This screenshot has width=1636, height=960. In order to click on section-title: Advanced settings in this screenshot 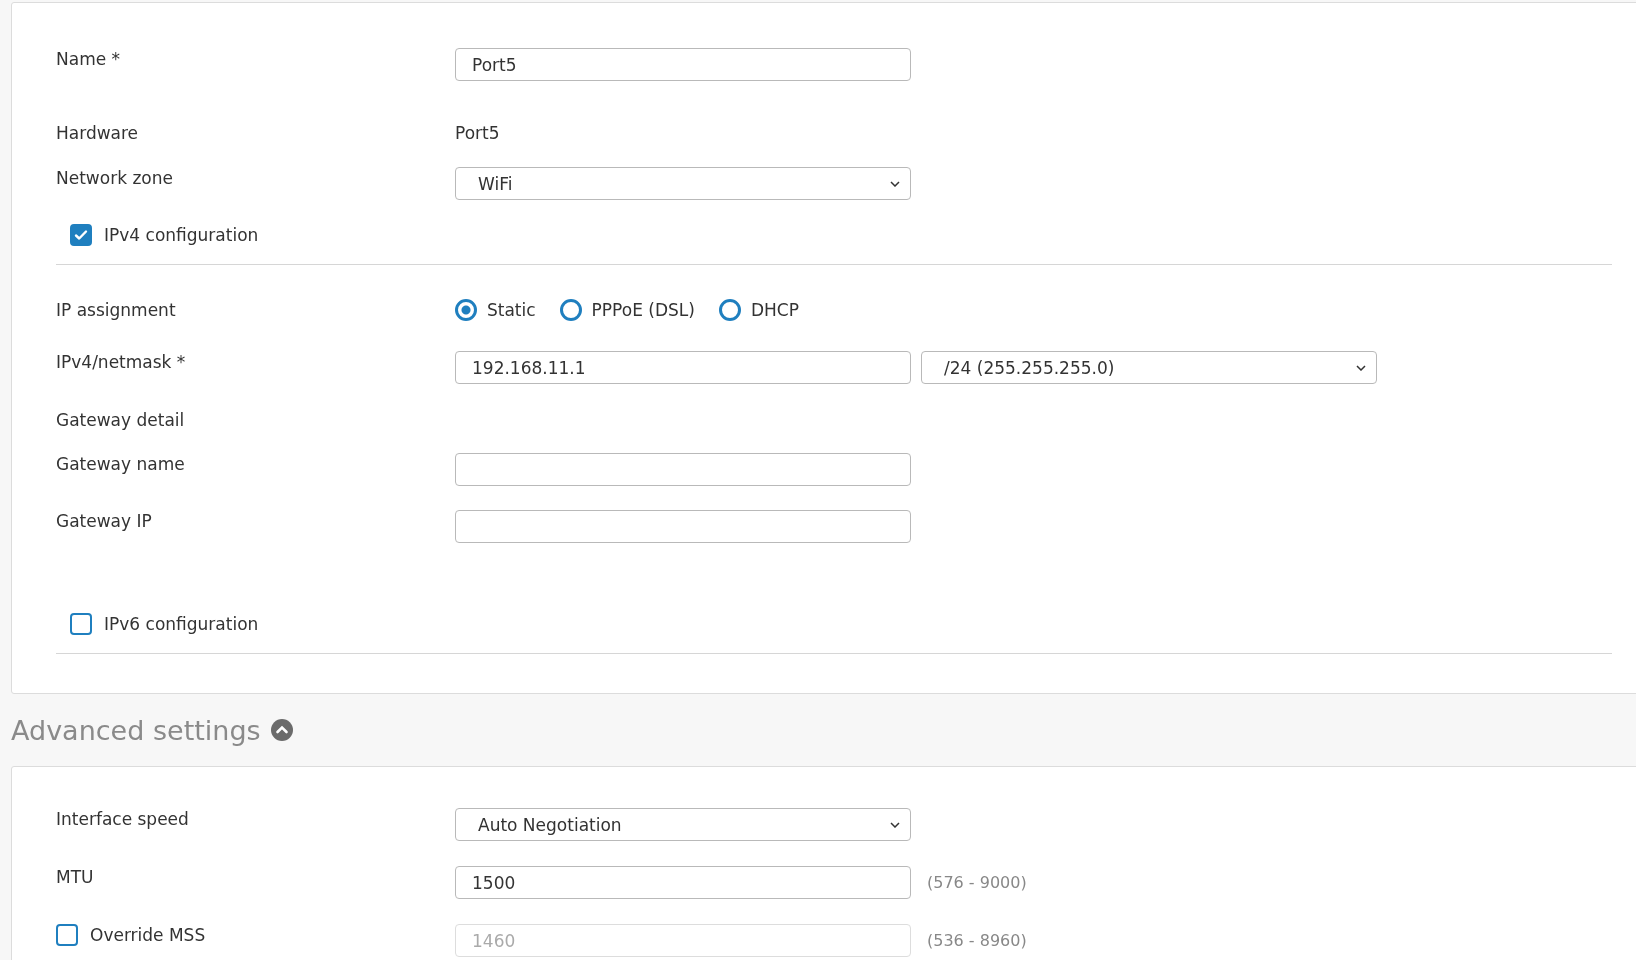, I will do `click(136, 730)`.